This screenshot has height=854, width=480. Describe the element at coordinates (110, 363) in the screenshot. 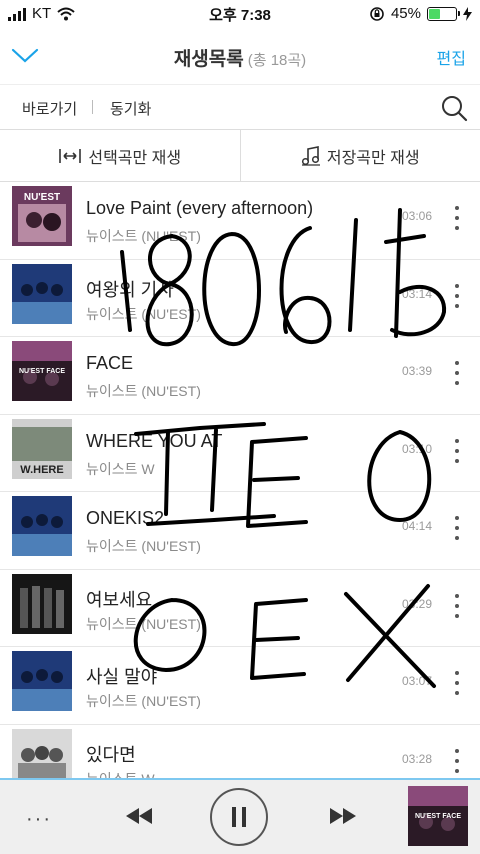

I see `song-title: FACE` at that location.